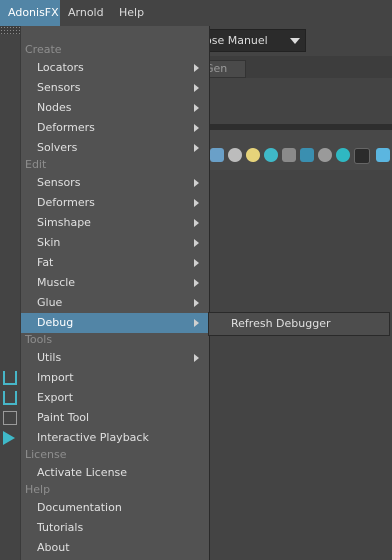 The height and width of the screenshot is (560, 392). Describe the element at coordinates (115, 243) in the screenshot. I see `menu-item-edit-skin: Skin` at that location.